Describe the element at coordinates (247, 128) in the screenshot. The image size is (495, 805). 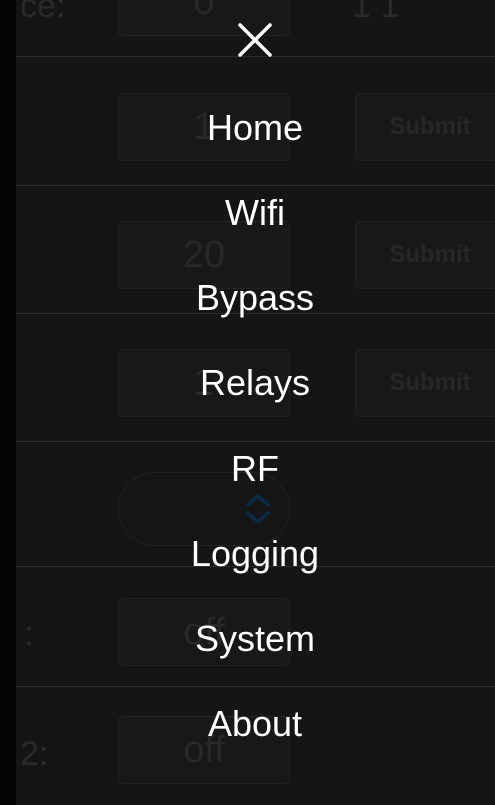
I see `menu-item-home: Home` at that location.